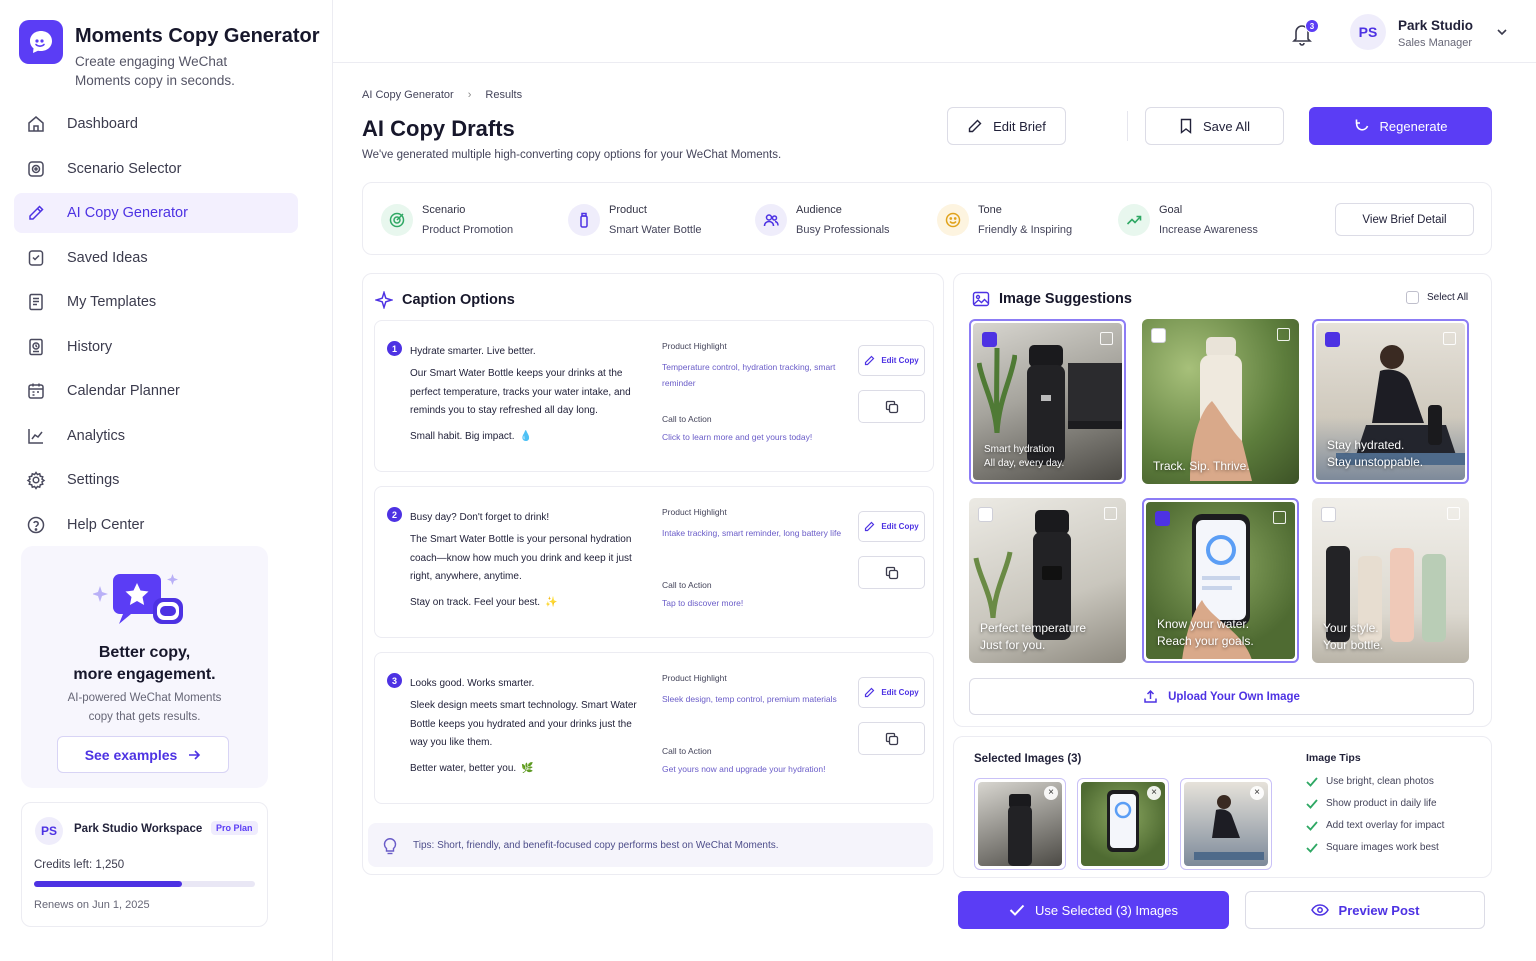 The height and width of the screenshot is (961, 1536). I want to click on select-all-checkbox: Select All, so click(1437, 297).